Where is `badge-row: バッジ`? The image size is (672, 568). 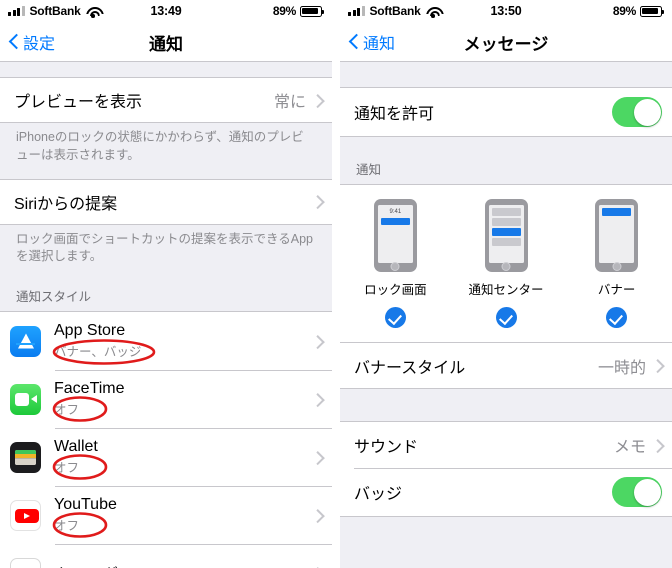
badge-row: バッジ is located at coordinates (506, 492).